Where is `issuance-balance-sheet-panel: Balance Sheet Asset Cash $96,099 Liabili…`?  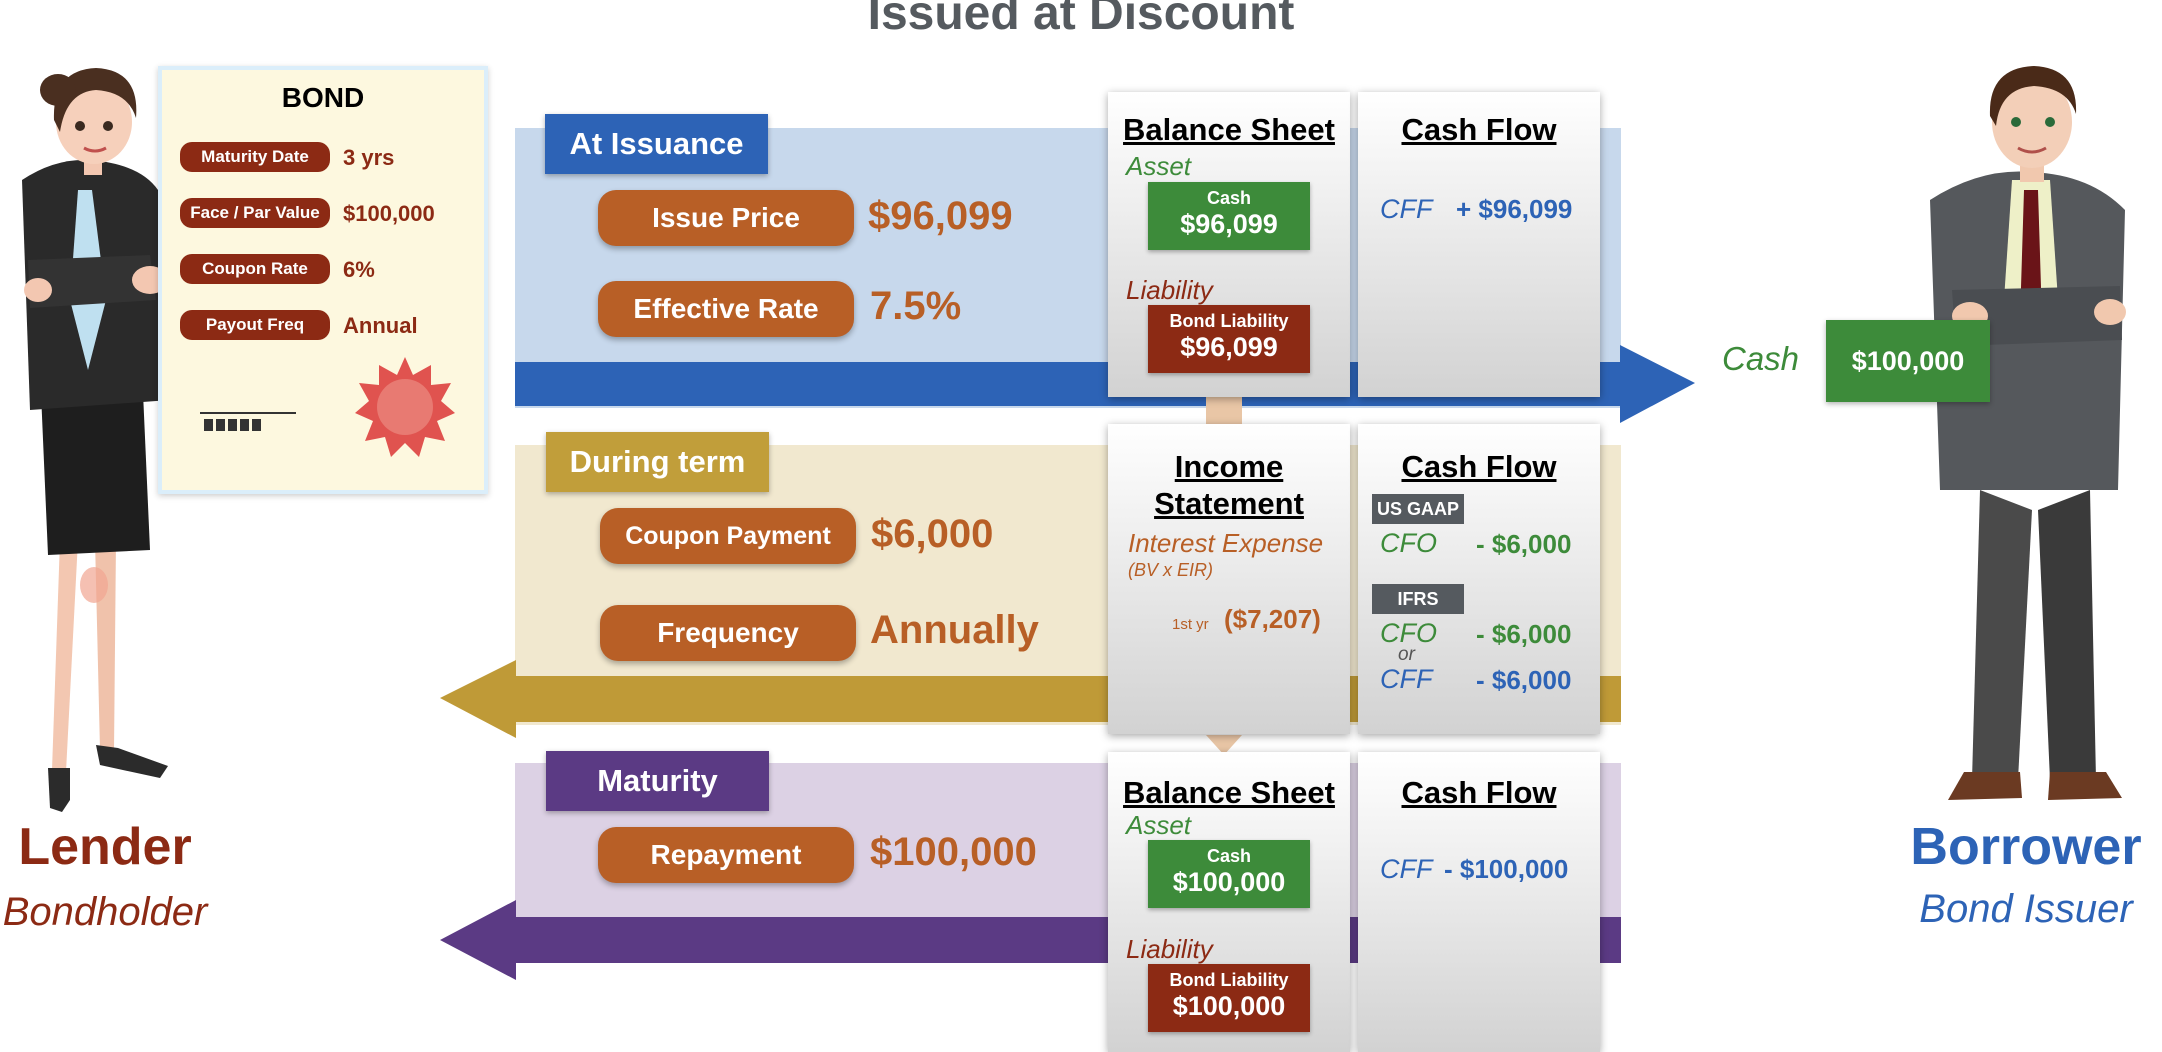 issuance-balance-sheet-panel: Balance Sheet Asset Cash $96,099 Liabili… is located at coordinates (1229, 244).